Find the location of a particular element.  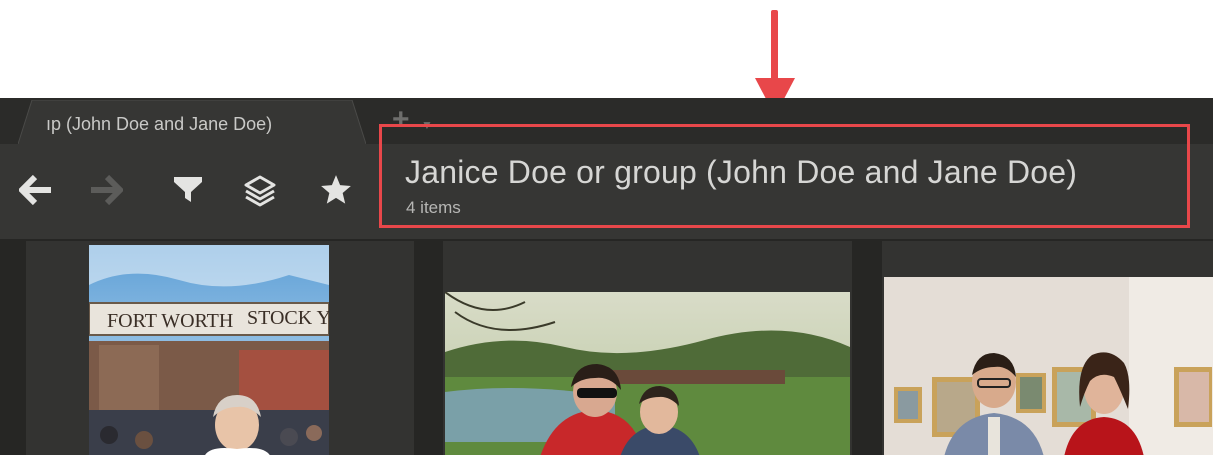

sign-text-1: FORT WORTH is located at coordinates (170, 321).